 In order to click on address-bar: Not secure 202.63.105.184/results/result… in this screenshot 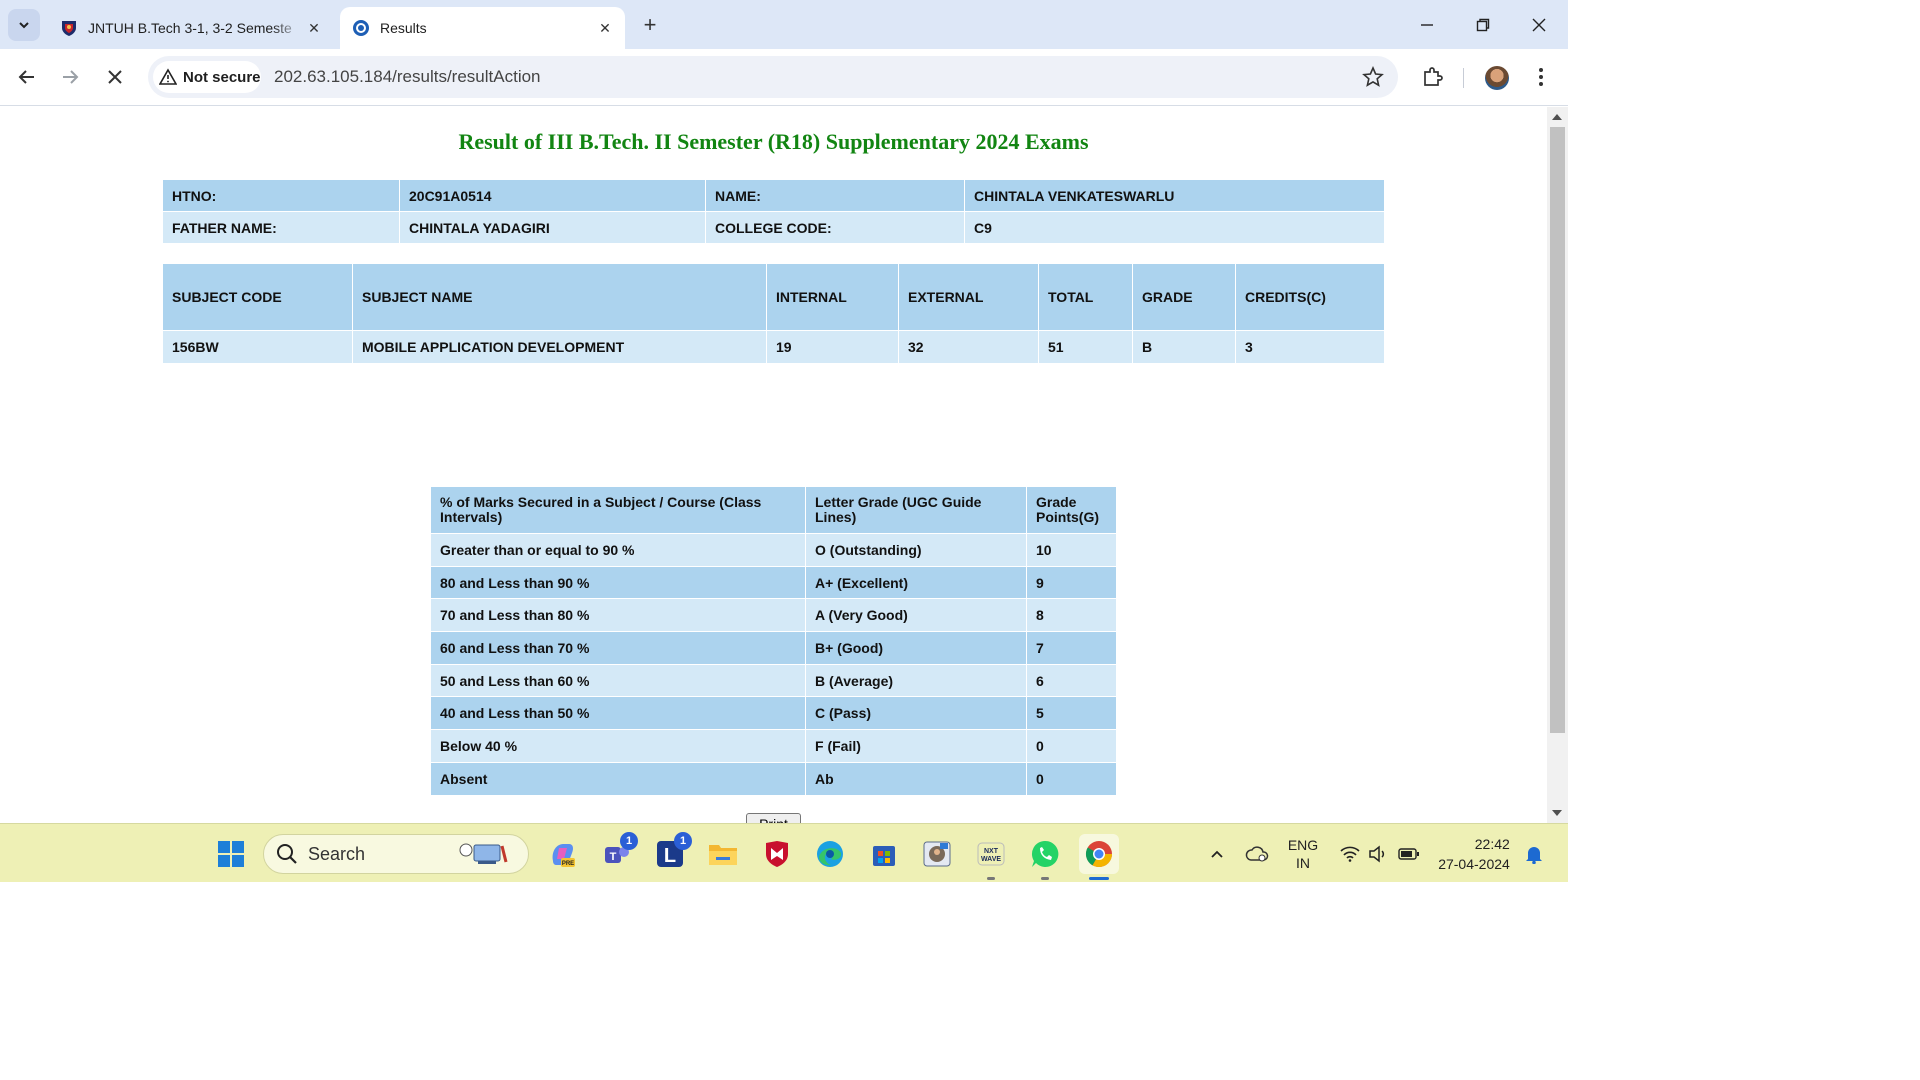, I will do `click(773, 77)`.